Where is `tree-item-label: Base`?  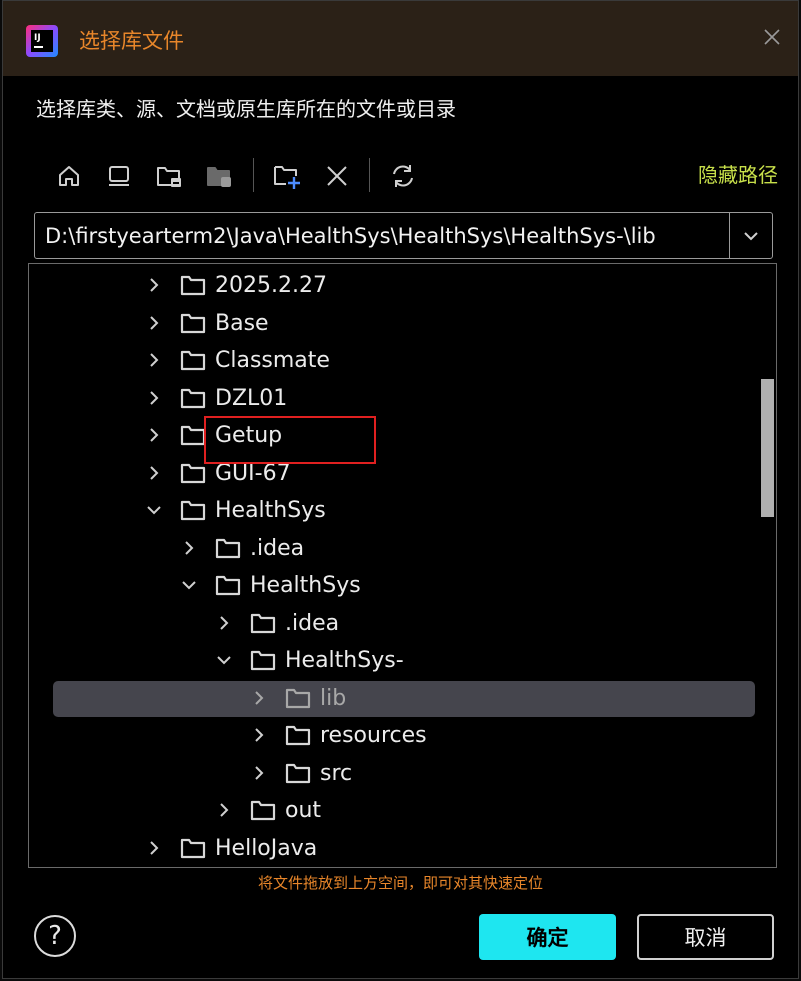
tree-item-label: Base is located at coordinates (242, 323).